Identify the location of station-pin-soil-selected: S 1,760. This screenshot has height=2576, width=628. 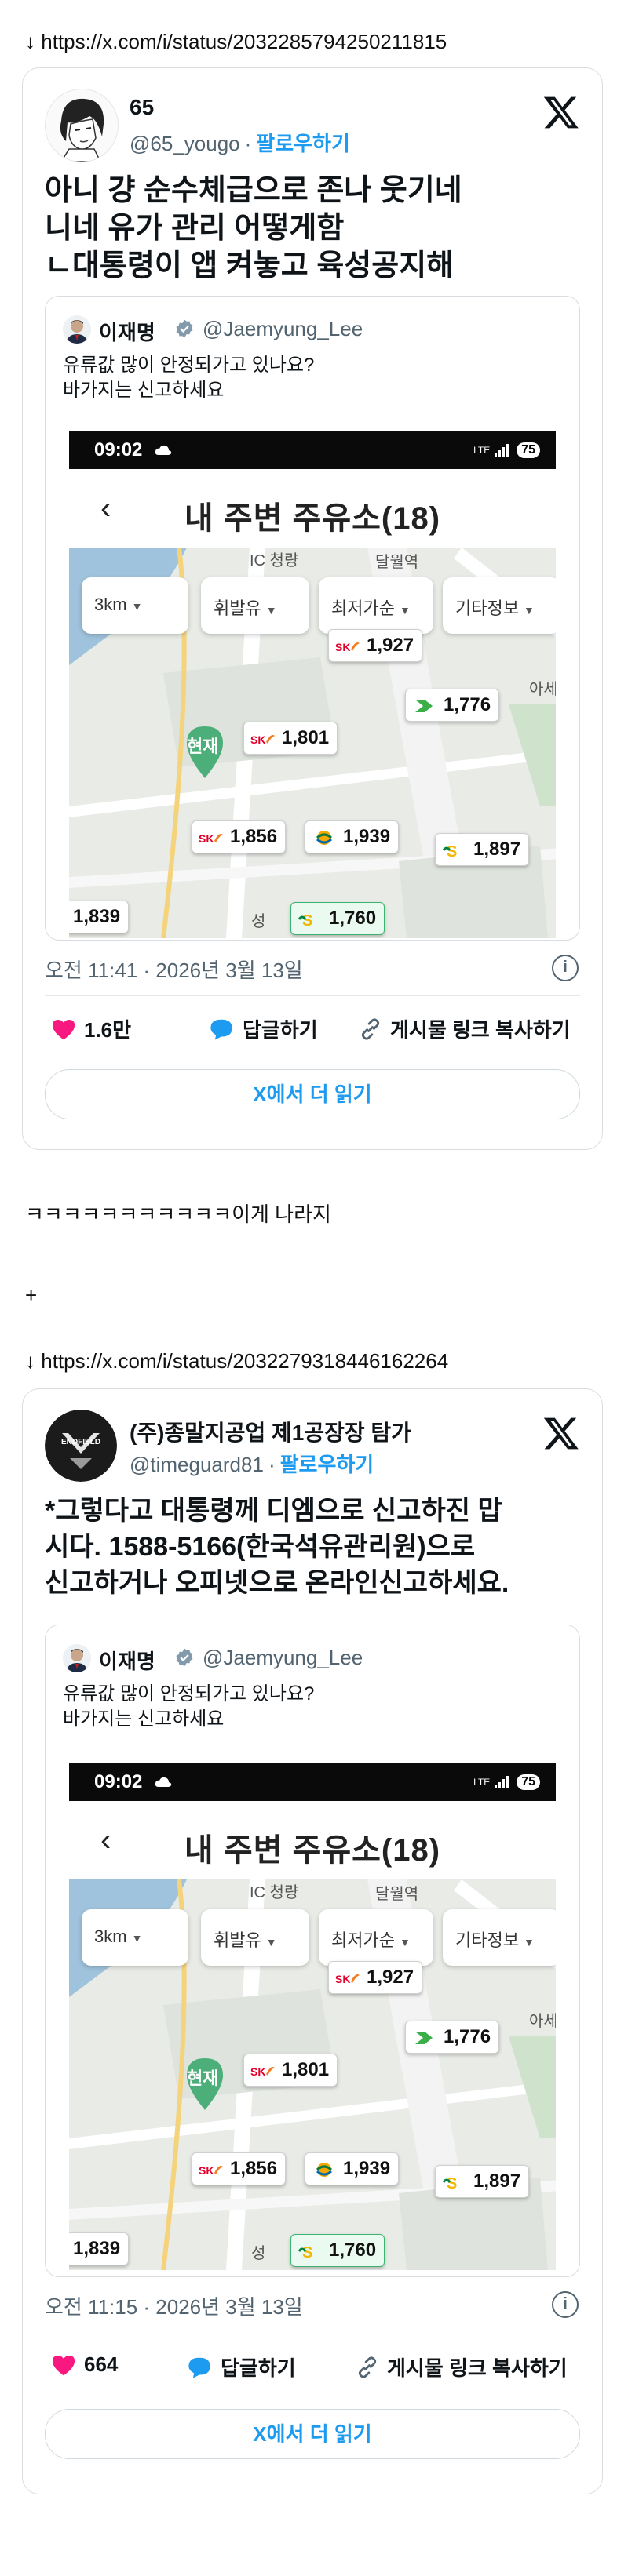
(337, 918).